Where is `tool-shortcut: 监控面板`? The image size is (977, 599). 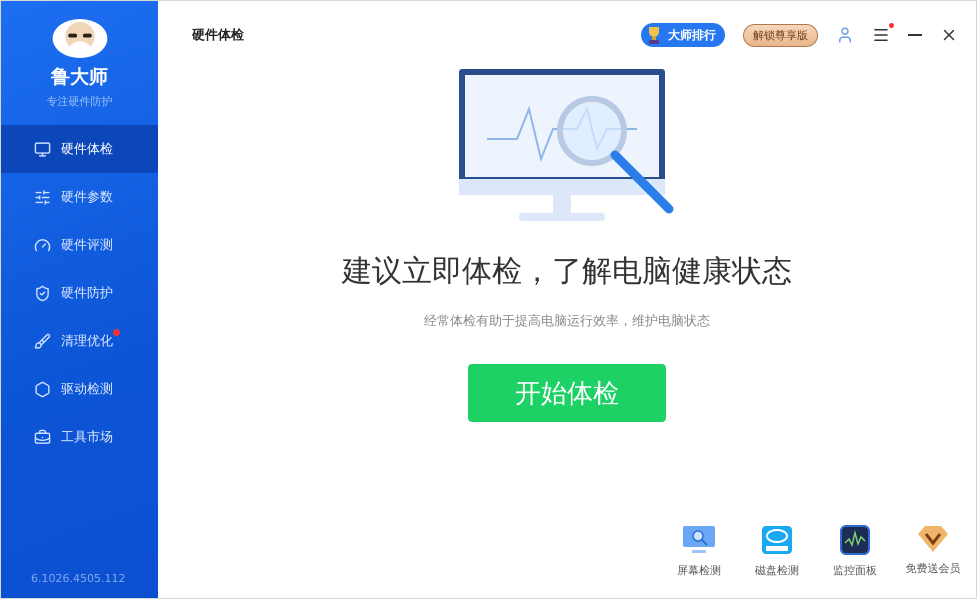
tool-shortcut: 监控面板 is located at coordinates (855, 551).